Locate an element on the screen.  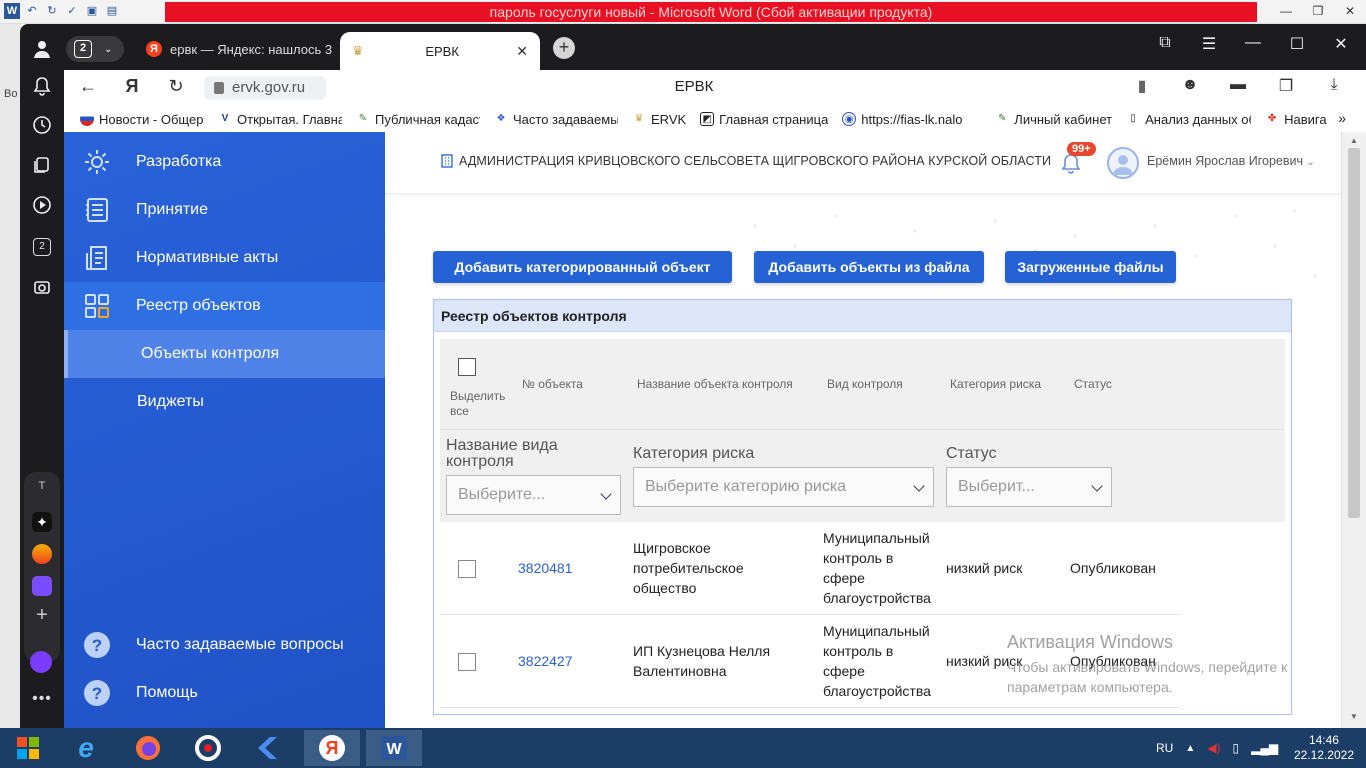
bookmark-item: ✤ Навига is located at coordinates (1296, 119).